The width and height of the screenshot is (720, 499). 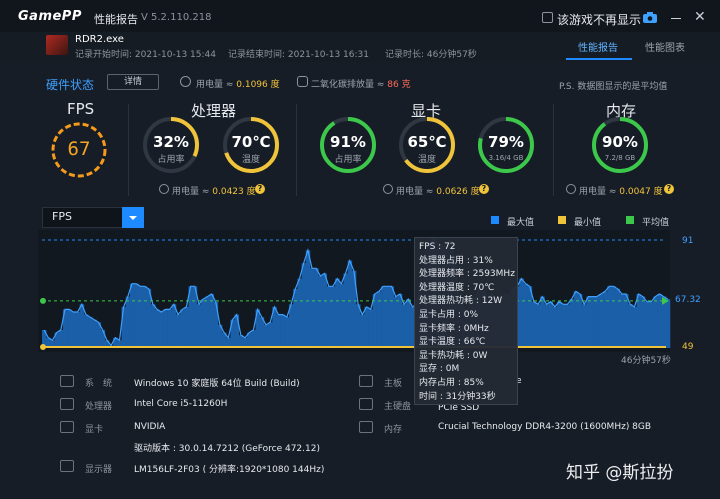 What do you see at coordinates (192, 192) in the screenshot?
I see `cpu-power-label: 用电量 ≈` at bounding box center [192, 192].